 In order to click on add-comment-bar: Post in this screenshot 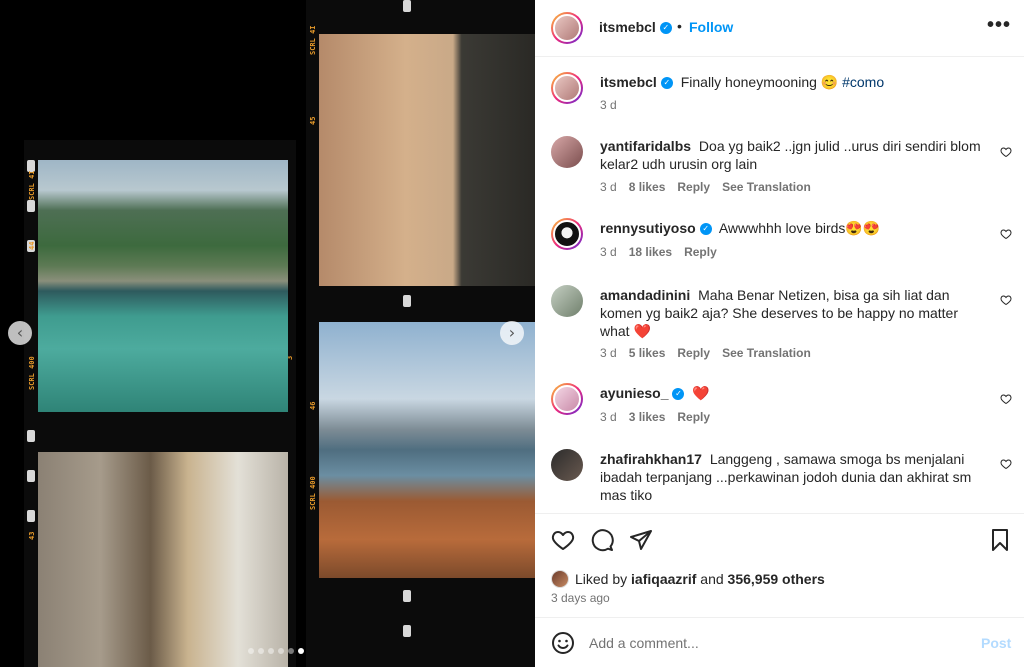, I will do `click(779, 642)`.